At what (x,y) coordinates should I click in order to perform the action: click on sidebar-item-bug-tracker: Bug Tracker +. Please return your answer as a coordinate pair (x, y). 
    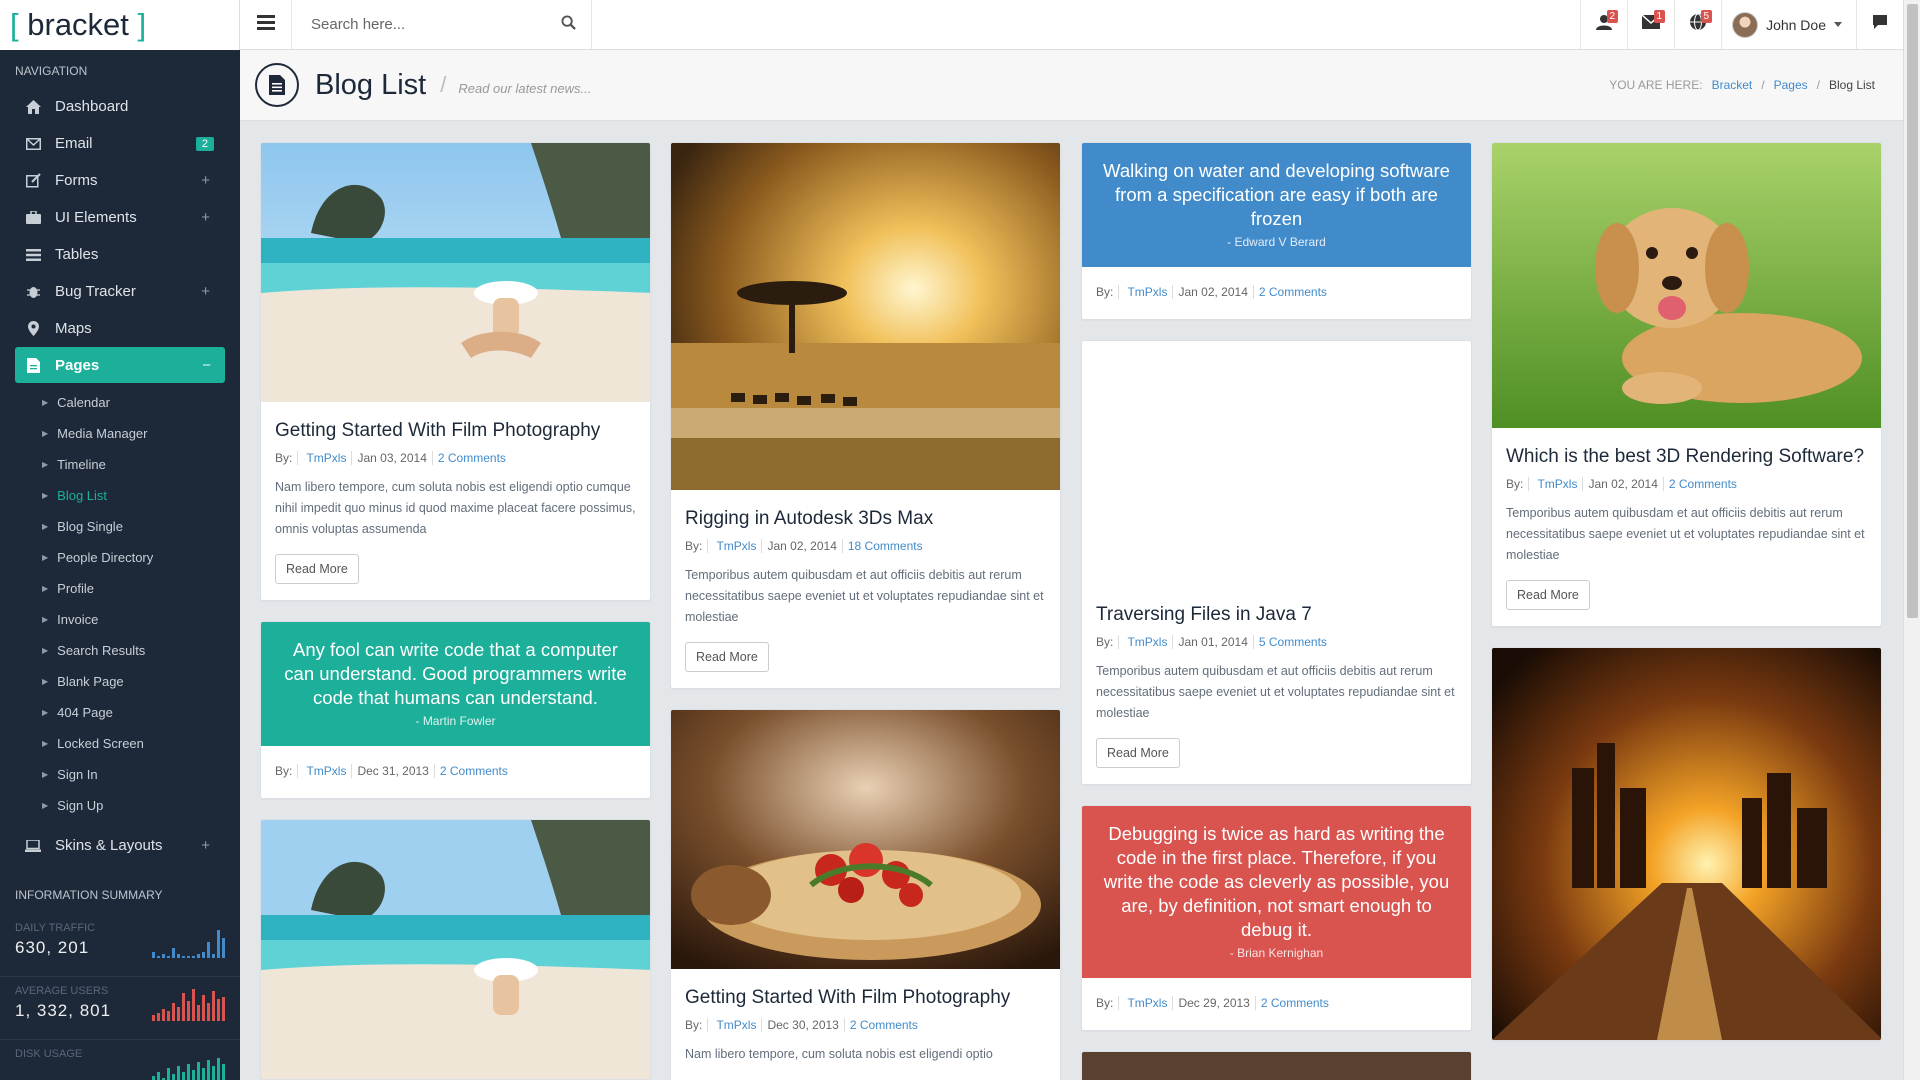
    Looking at the image, I should click on (120, 291).